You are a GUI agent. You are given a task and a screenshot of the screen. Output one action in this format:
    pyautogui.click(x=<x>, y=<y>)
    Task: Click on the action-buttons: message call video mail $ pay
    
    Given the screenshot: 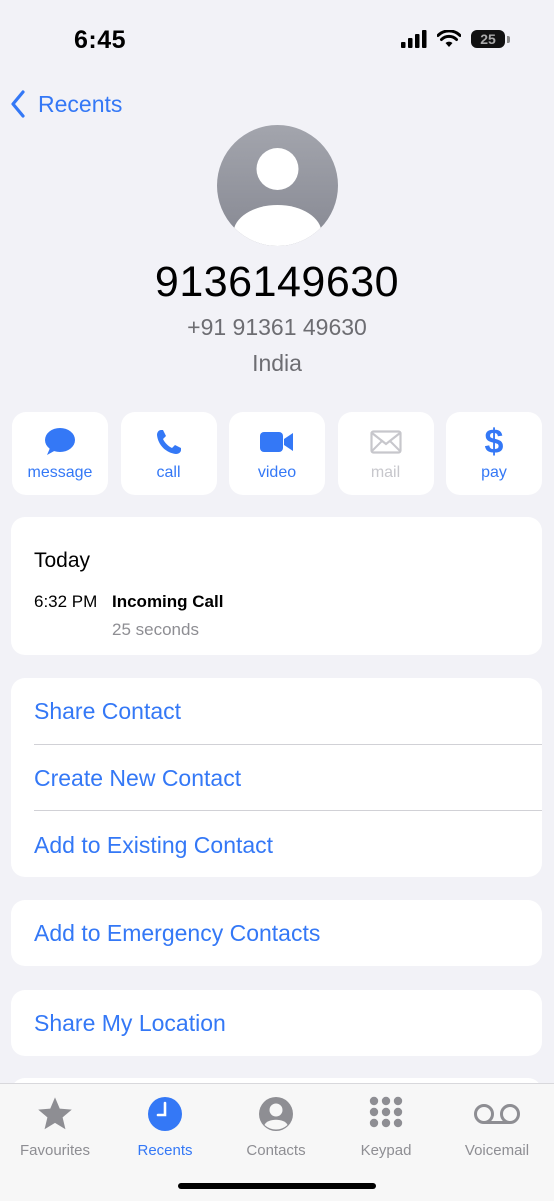 What is the action you would take?
    pyautogui.click(x=277, y=453)
    